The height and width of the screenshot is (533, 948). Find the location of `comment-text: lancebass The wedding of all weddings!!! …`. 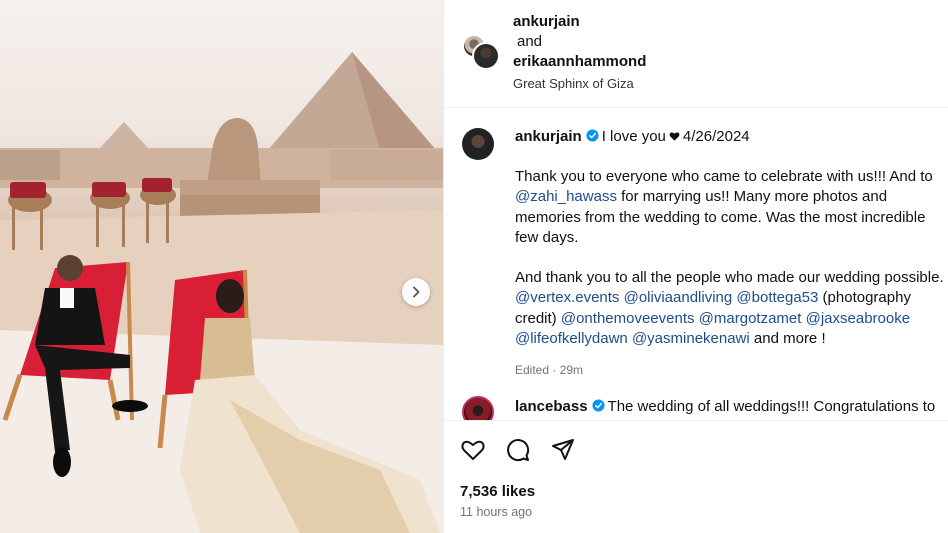

comment-text: lancebass The wedding of all weddings!!! … is located at coordinates (725, 406).